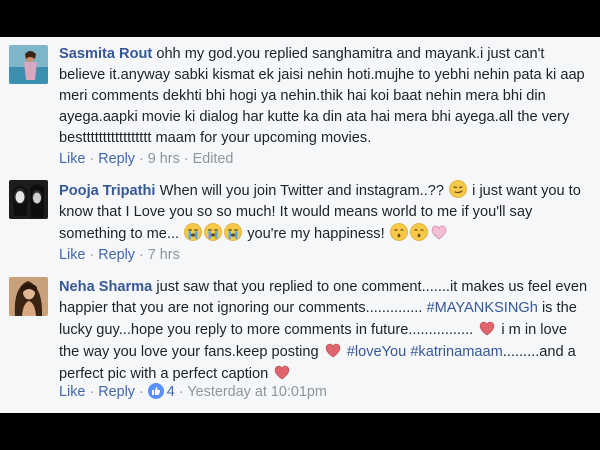  Describe the element at coordinates (164, 255) in the screenshot. I see `timestamp: 7 hrs` at that location.